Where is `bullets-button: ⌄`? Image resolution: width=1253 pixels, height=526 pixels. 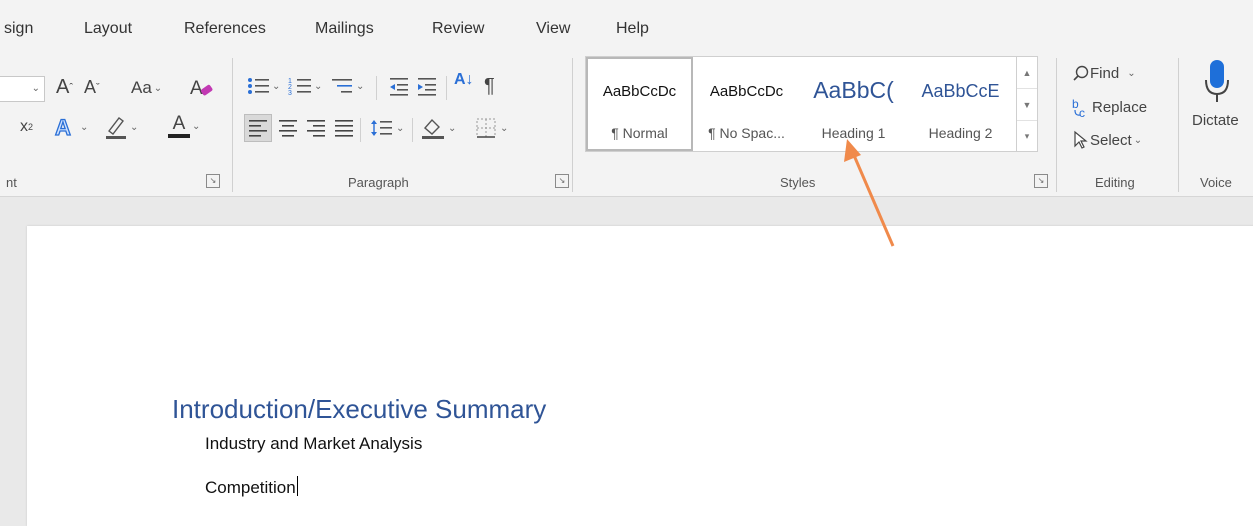
bullets-button: ⌄ is located at coordinates (263, 86).